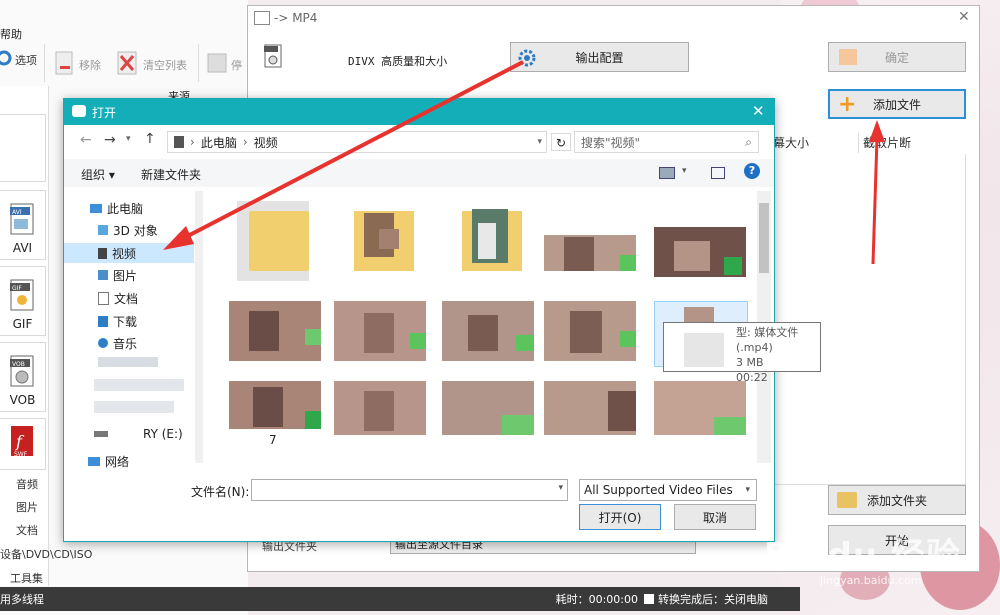 This screenshot has width=1000, height=615. What do you see at coordinates (862, 556) in the screenshot?
I see `baidu-watermark: Baidu 经验` at bounding box center [862, 556].